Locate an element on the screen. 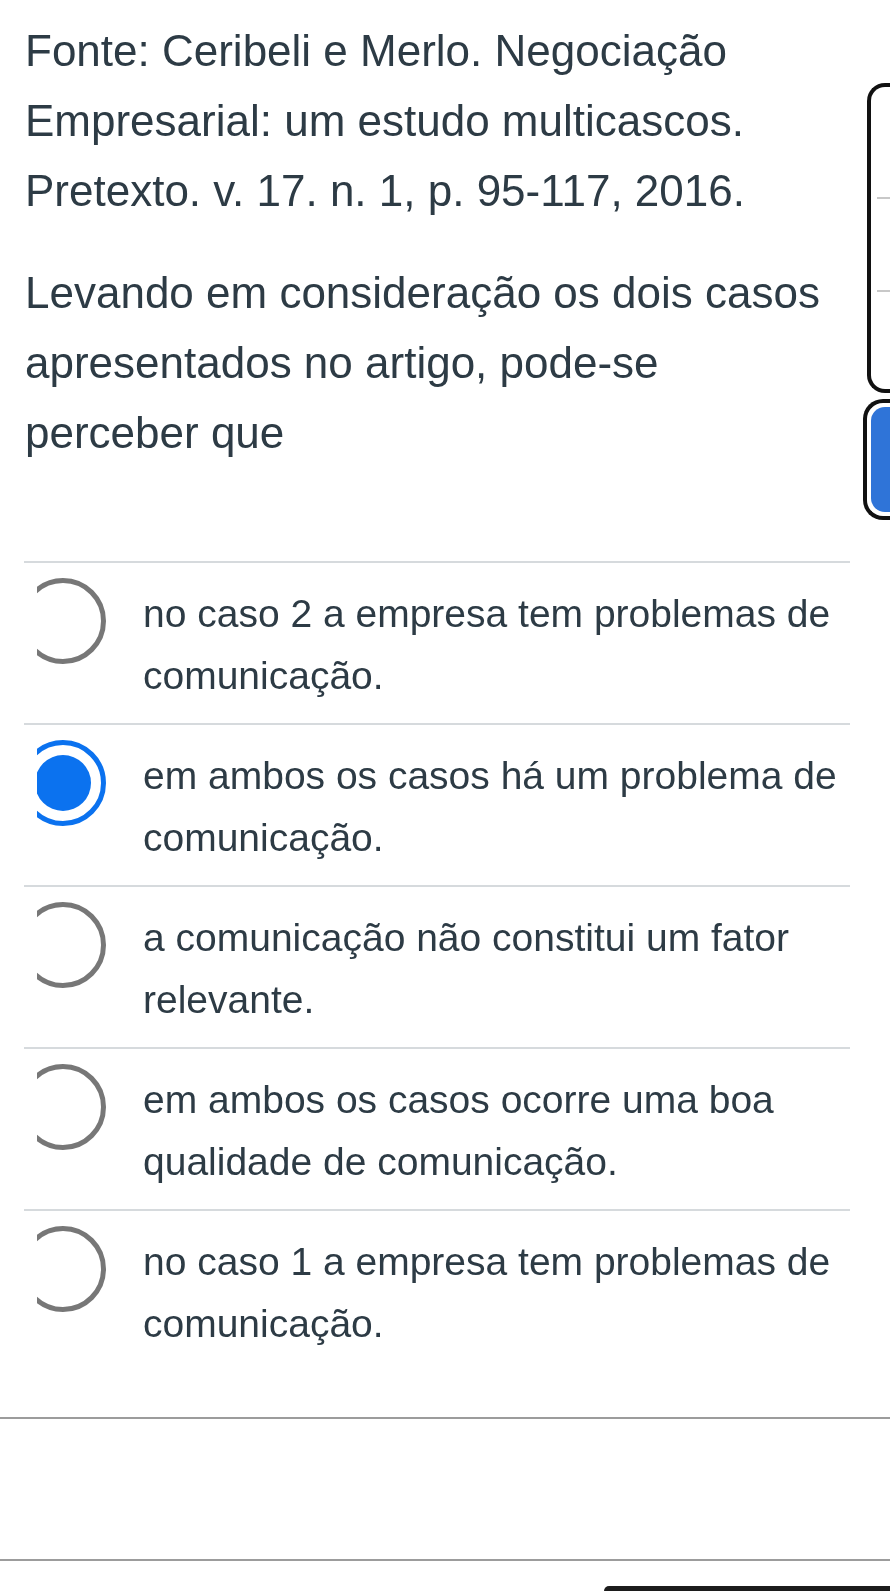  side-button is located at coordinates (876, 459).